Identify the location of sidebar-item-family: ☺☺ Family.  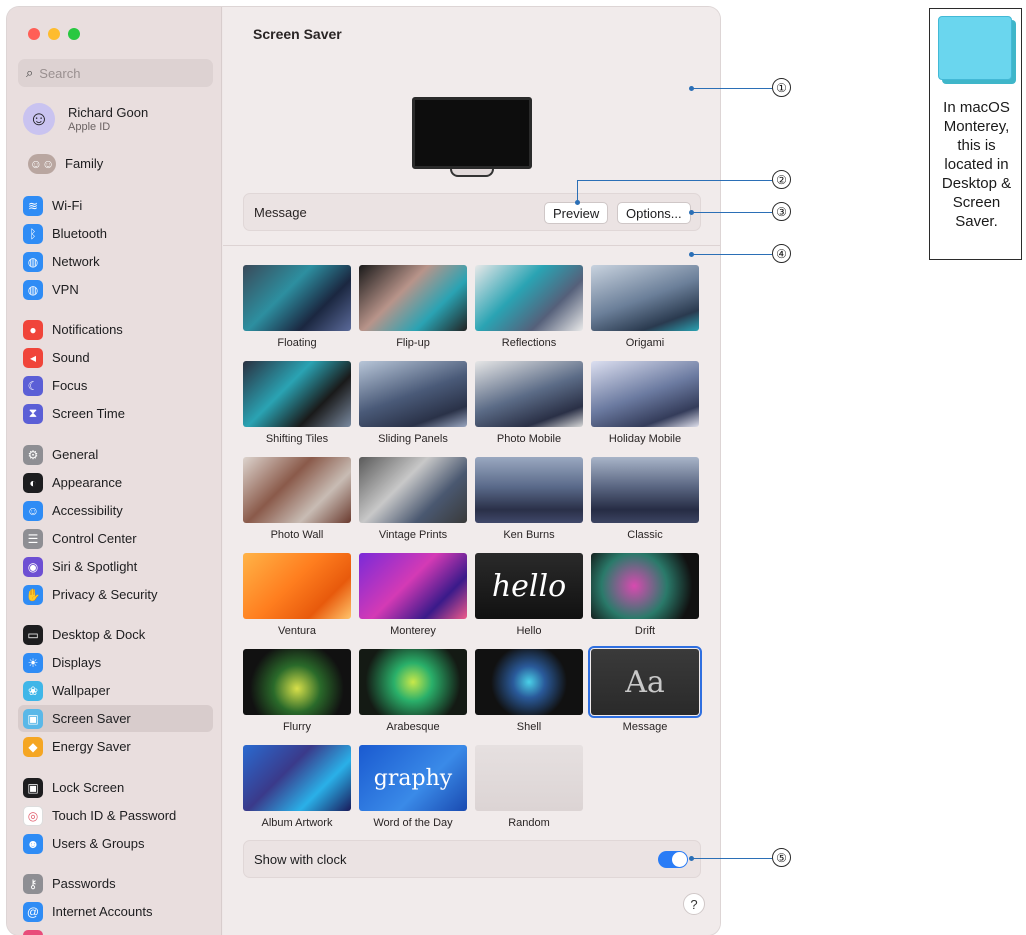
(118, 163).